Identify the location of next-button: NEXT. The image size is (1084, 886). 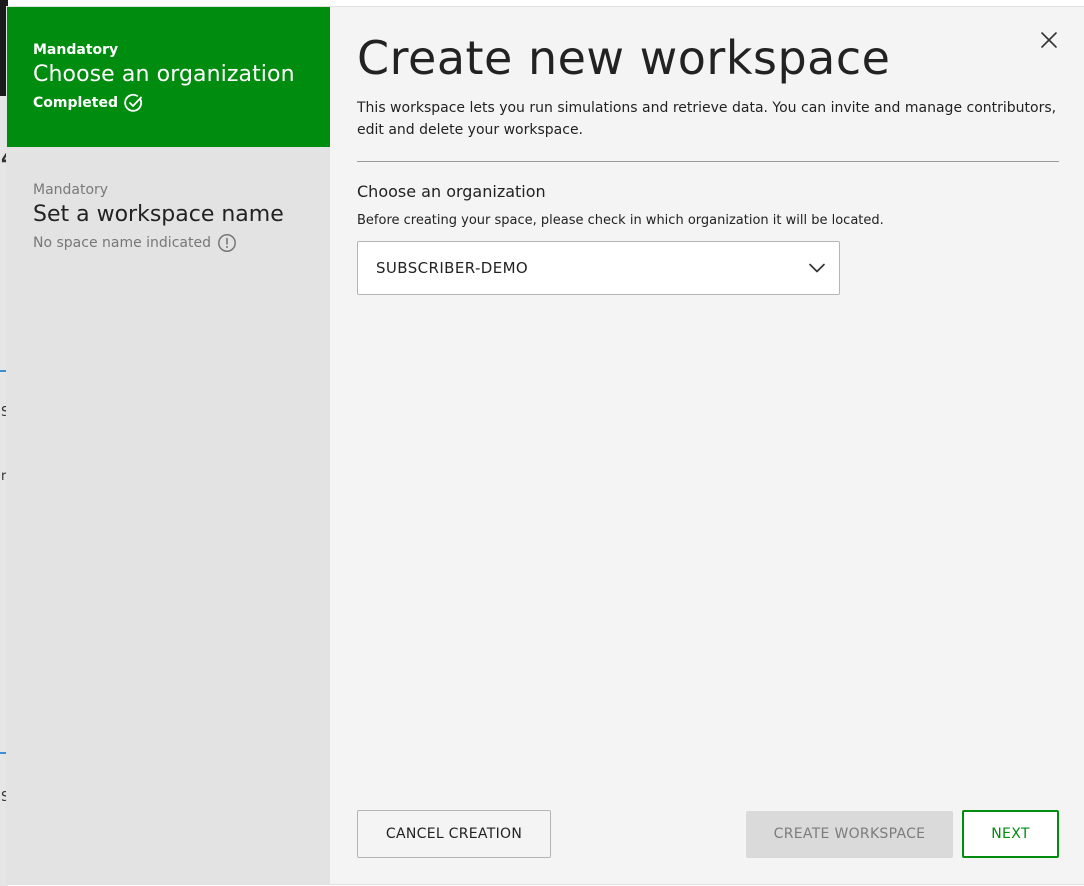
(1010, 834).